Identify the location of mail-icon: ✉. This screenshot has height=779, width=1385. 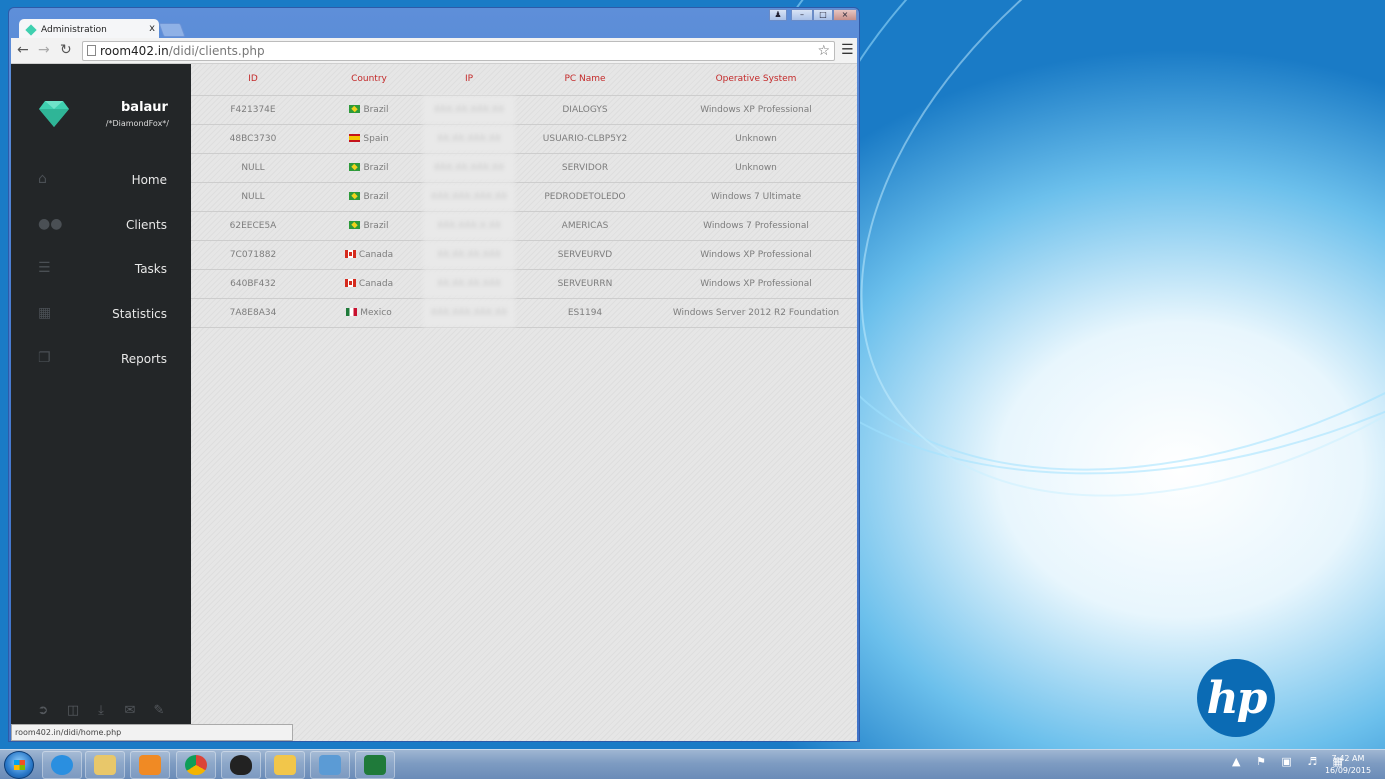
(130, 711).